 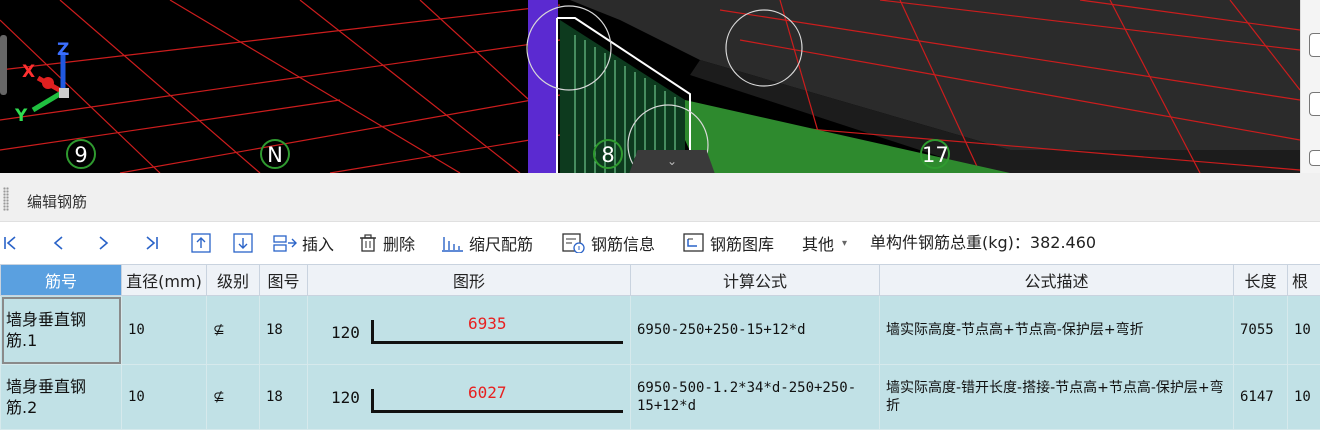 I want to click on formula-cell: 6950-250+250-15+12*d, so click(x=755, y=330).